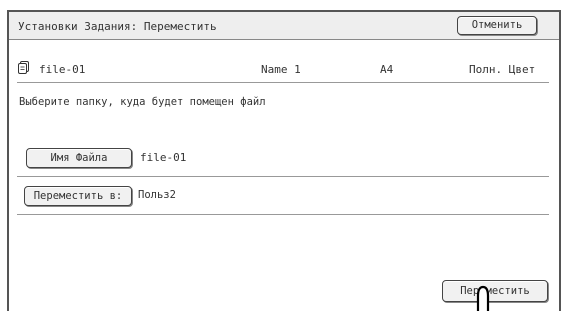 The height and width of the screenshot is (311, 568). I want to click on file-name-value: file-01, so click(163, 157).